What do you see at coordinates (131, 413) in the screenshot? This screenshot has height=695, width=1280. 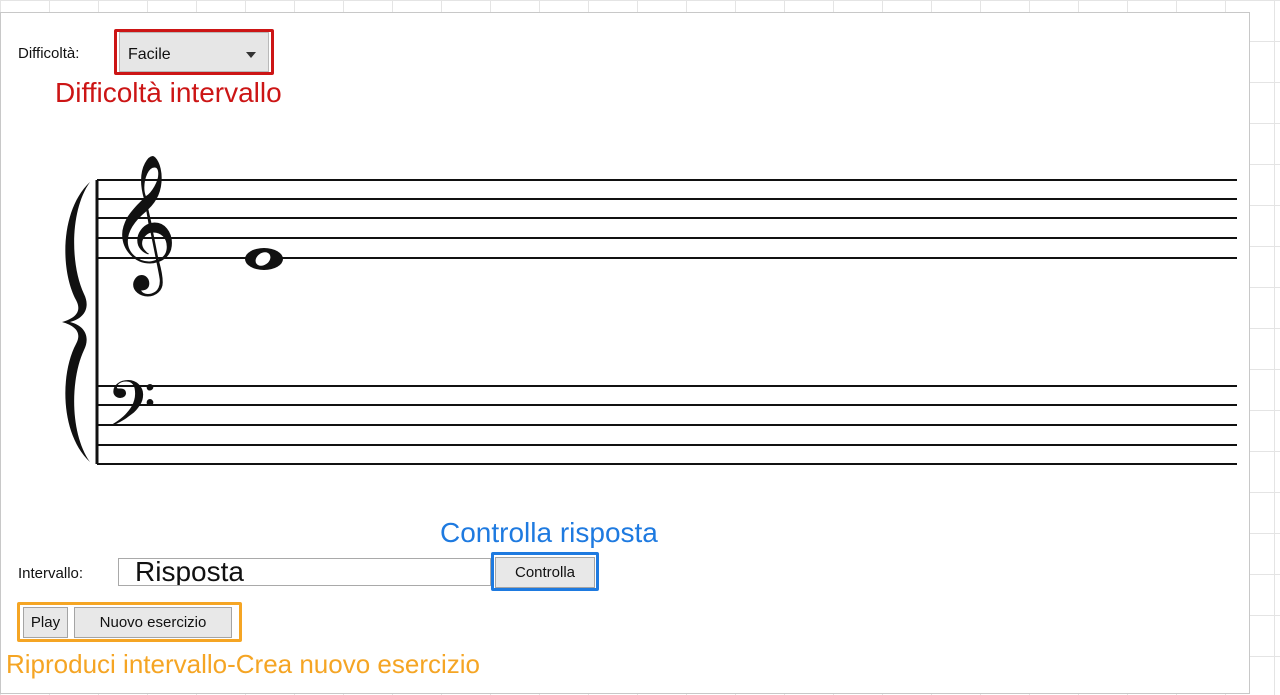 I see `bass-clef-icon: 𝄢` at bounding box center [131, 413].